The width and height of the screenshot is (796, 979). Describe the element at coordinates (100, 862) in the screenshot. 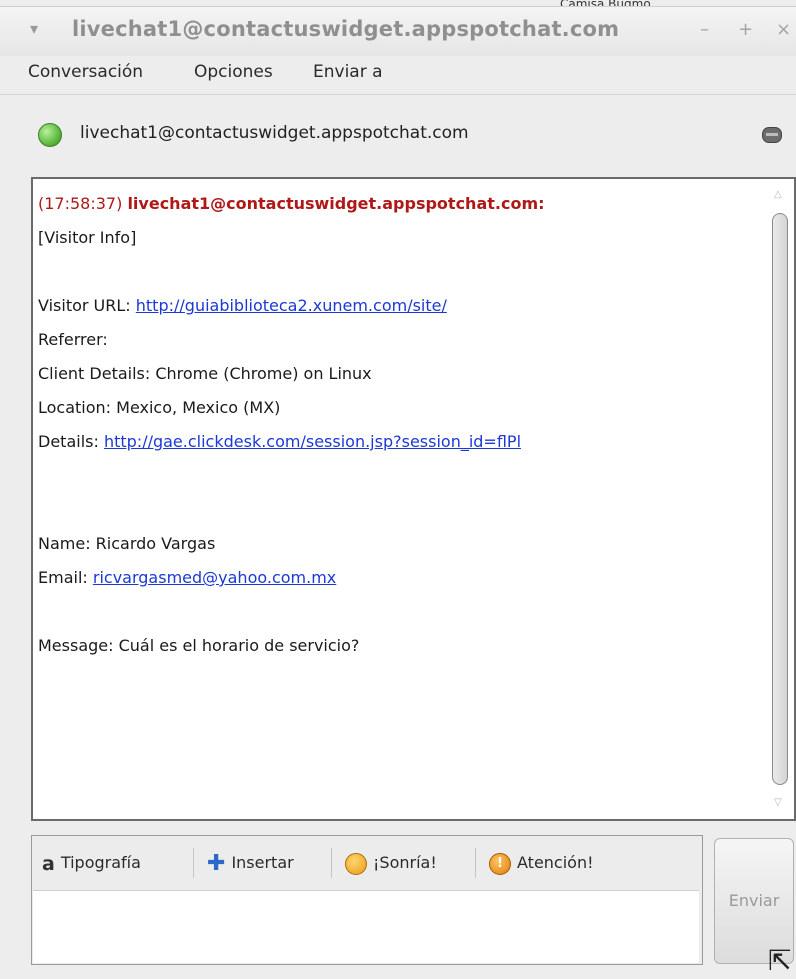

I see `font-label: Tipografía` at that location.